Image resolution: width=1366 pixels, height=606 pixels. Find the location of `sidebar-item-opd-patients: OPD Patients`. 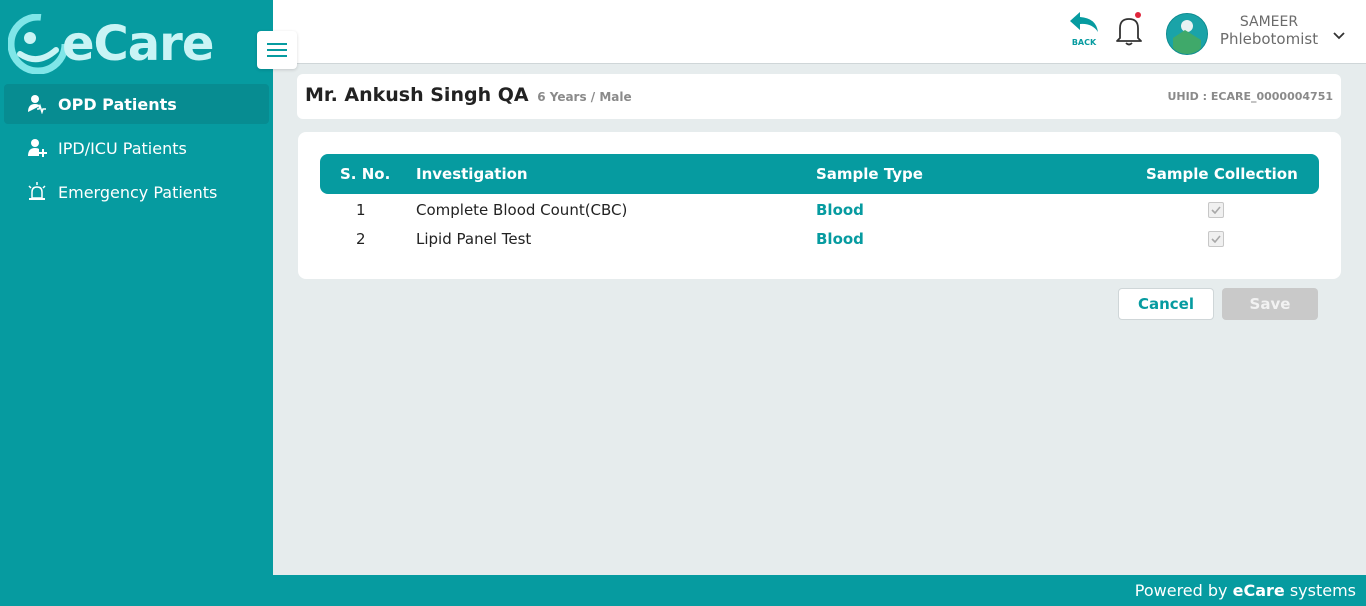

sidebar-item-opd-patients: OPD Patients is located at coordinates (136, 104).